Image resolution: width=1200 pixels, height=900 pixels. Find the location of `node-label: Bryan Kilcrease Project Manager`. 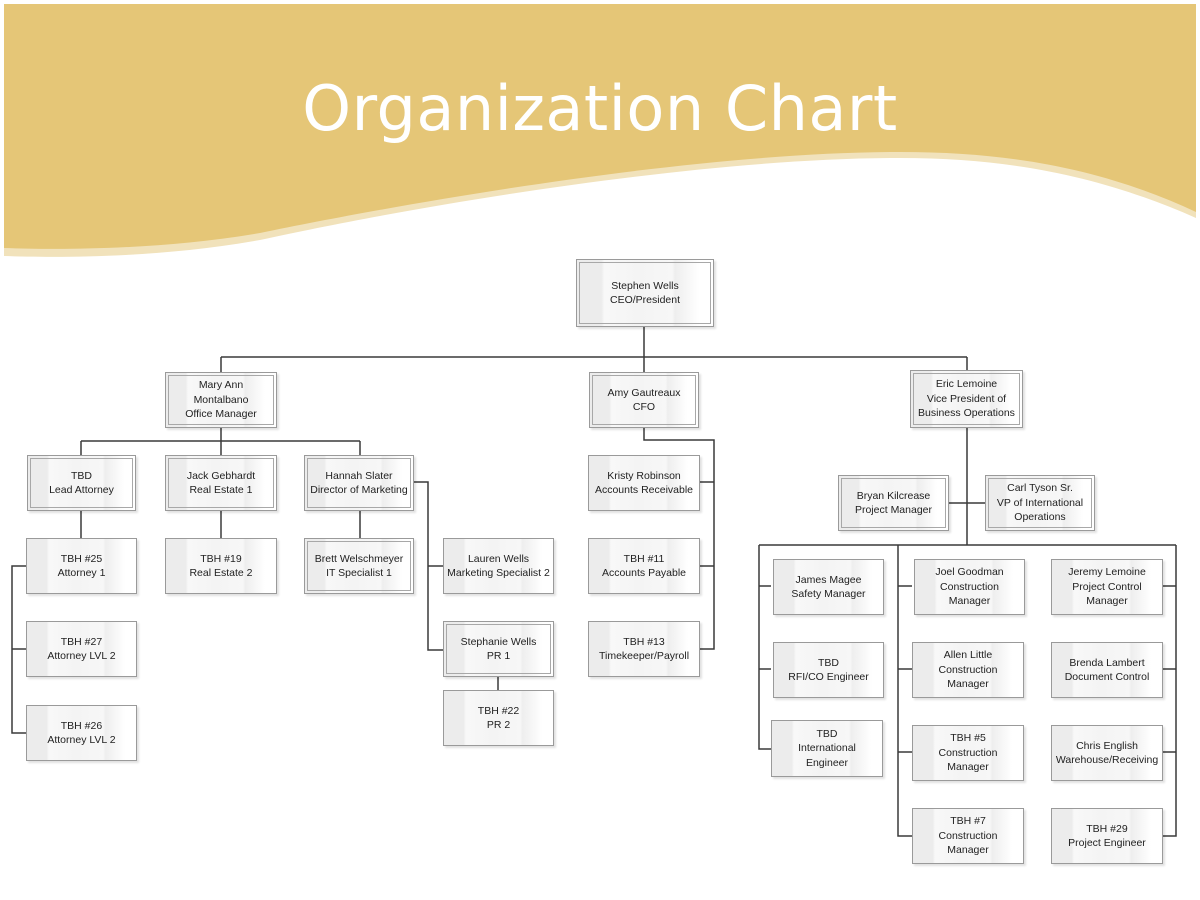

node-label: Bryan Kilcrease Project Manager is located at coordinates (893, 503).